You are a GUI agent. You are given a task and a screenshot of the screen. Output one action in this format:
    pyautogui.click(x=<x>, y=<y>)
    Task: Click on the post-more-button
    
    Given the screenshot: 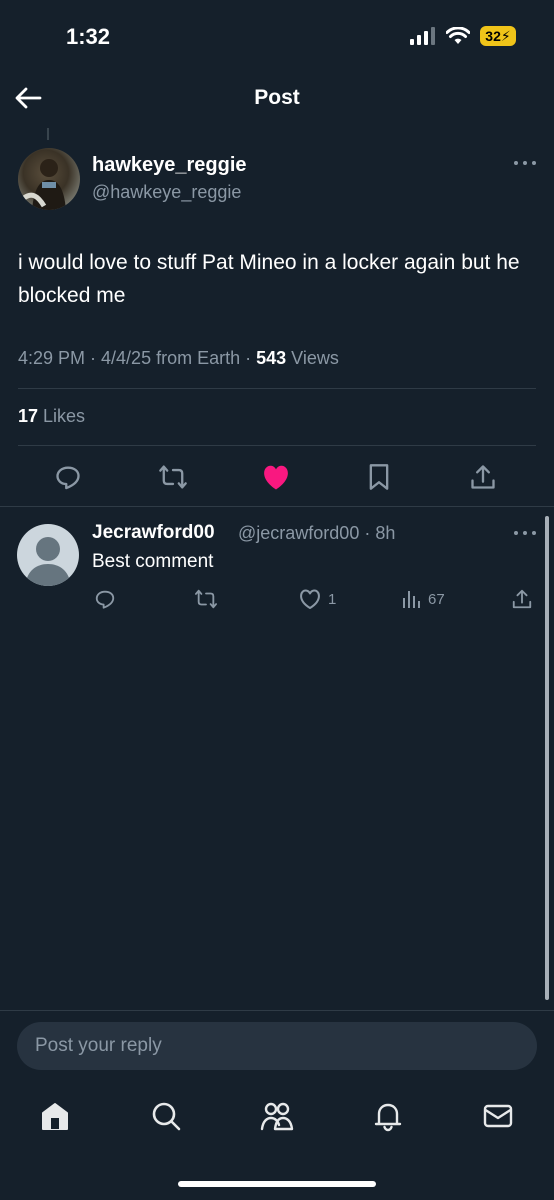 What is the action you would take?
    pyautogui.click(x=525, y=164)
    